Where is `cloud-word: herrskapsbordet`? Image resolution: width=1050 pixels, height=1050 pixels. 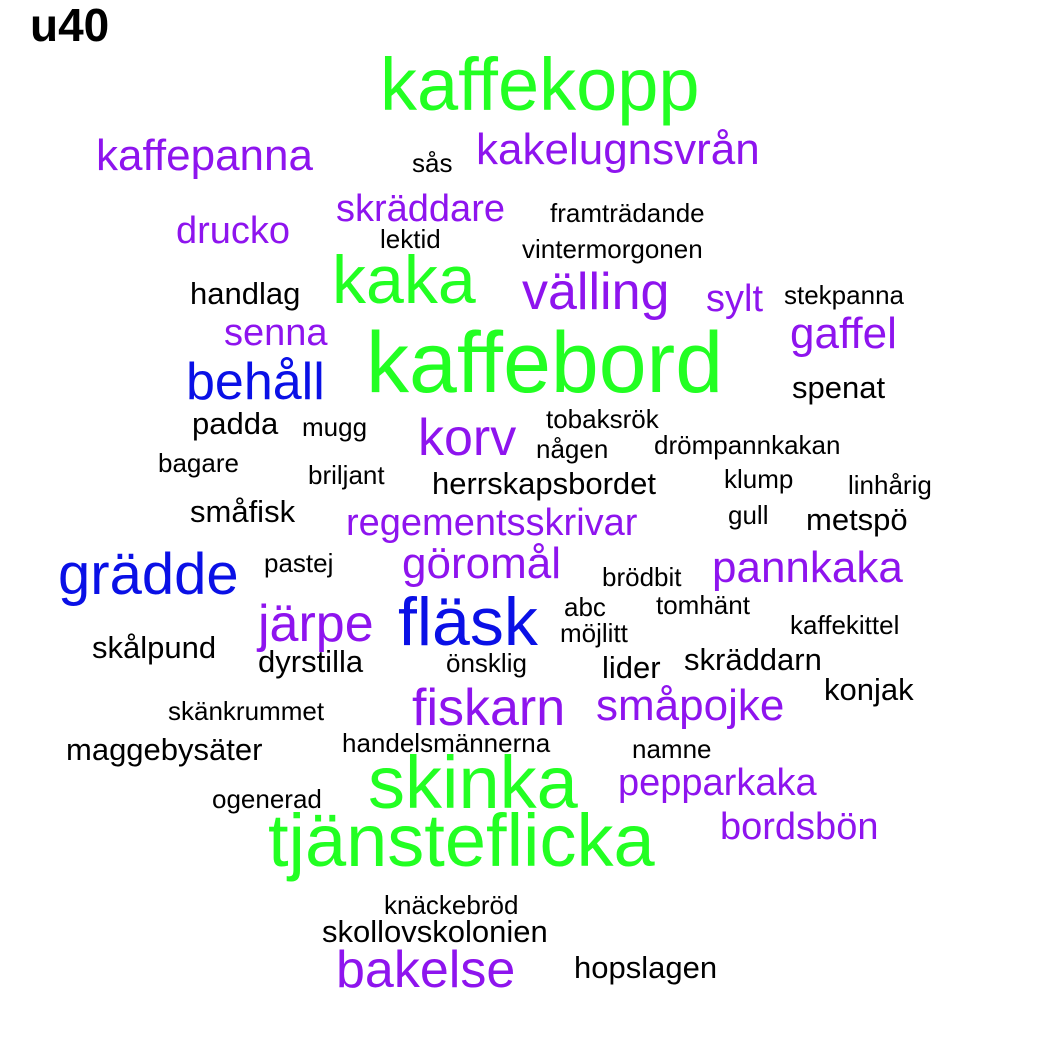 cloud-word: herrskapsbordet is located at coordinates (544, 483).